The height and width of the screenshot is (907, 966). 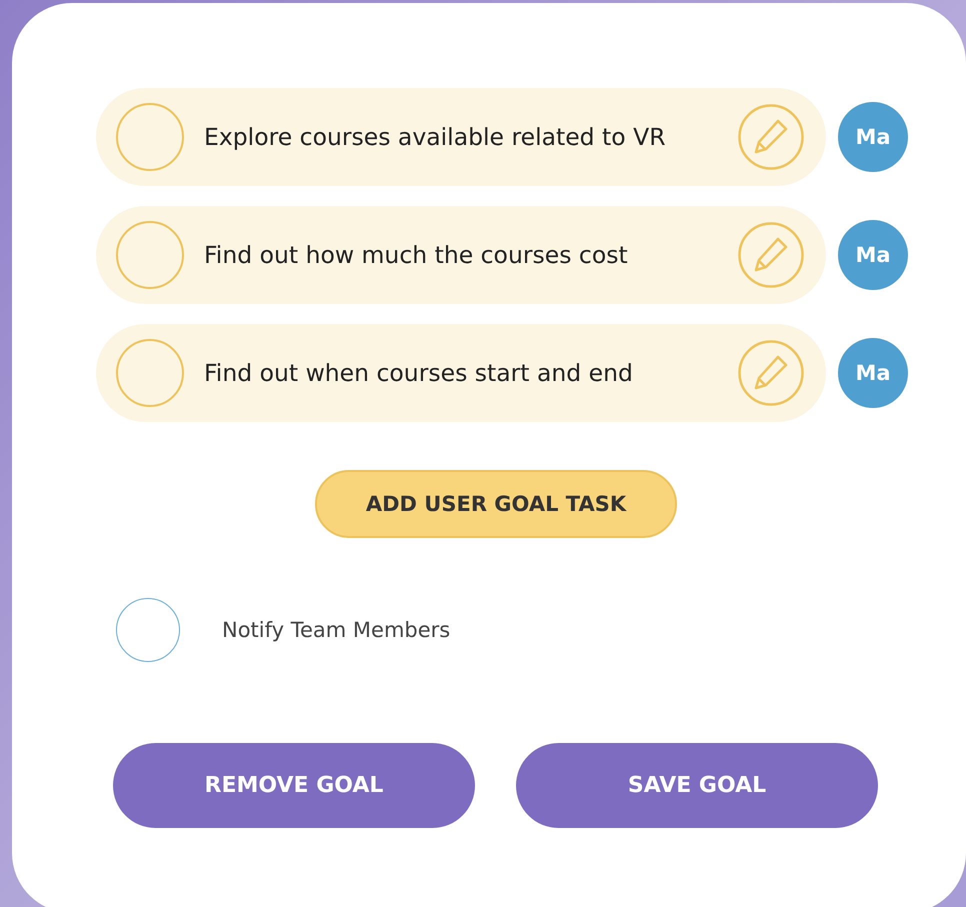 What do you see at coordinates (416, 255) in the screenshot?
I see `task-text: Find out how much the courses cost` at bounding box center [416, 255].